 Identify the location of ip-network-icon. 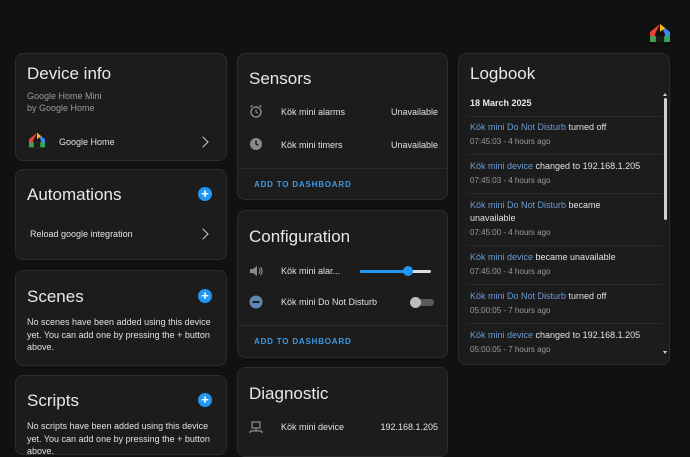
(256, 427).